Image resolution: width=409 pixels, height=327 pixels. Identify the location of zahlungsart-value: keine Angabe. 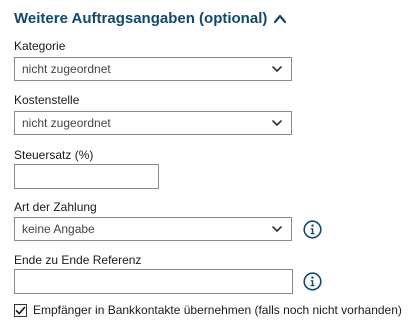
(58, 229).